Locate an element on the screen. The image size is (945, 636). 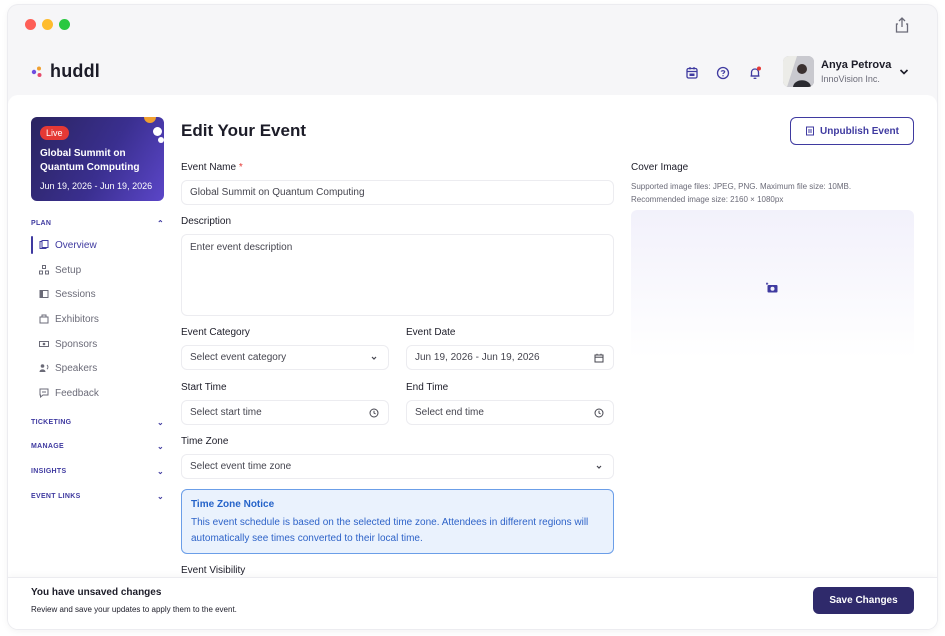
end-time-label: End Time is located at coordinates (427, 387).